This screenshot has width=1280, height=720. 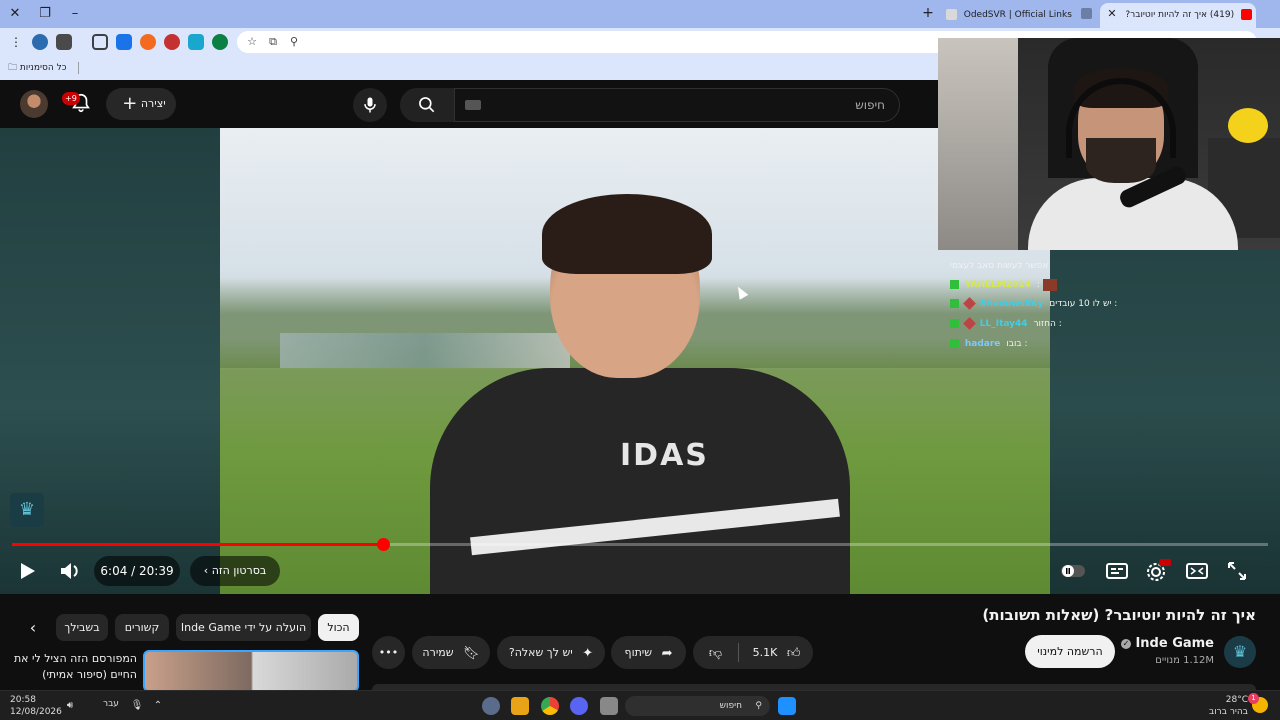 I want to click on plus-icon: +, so click(x=130, y=103).